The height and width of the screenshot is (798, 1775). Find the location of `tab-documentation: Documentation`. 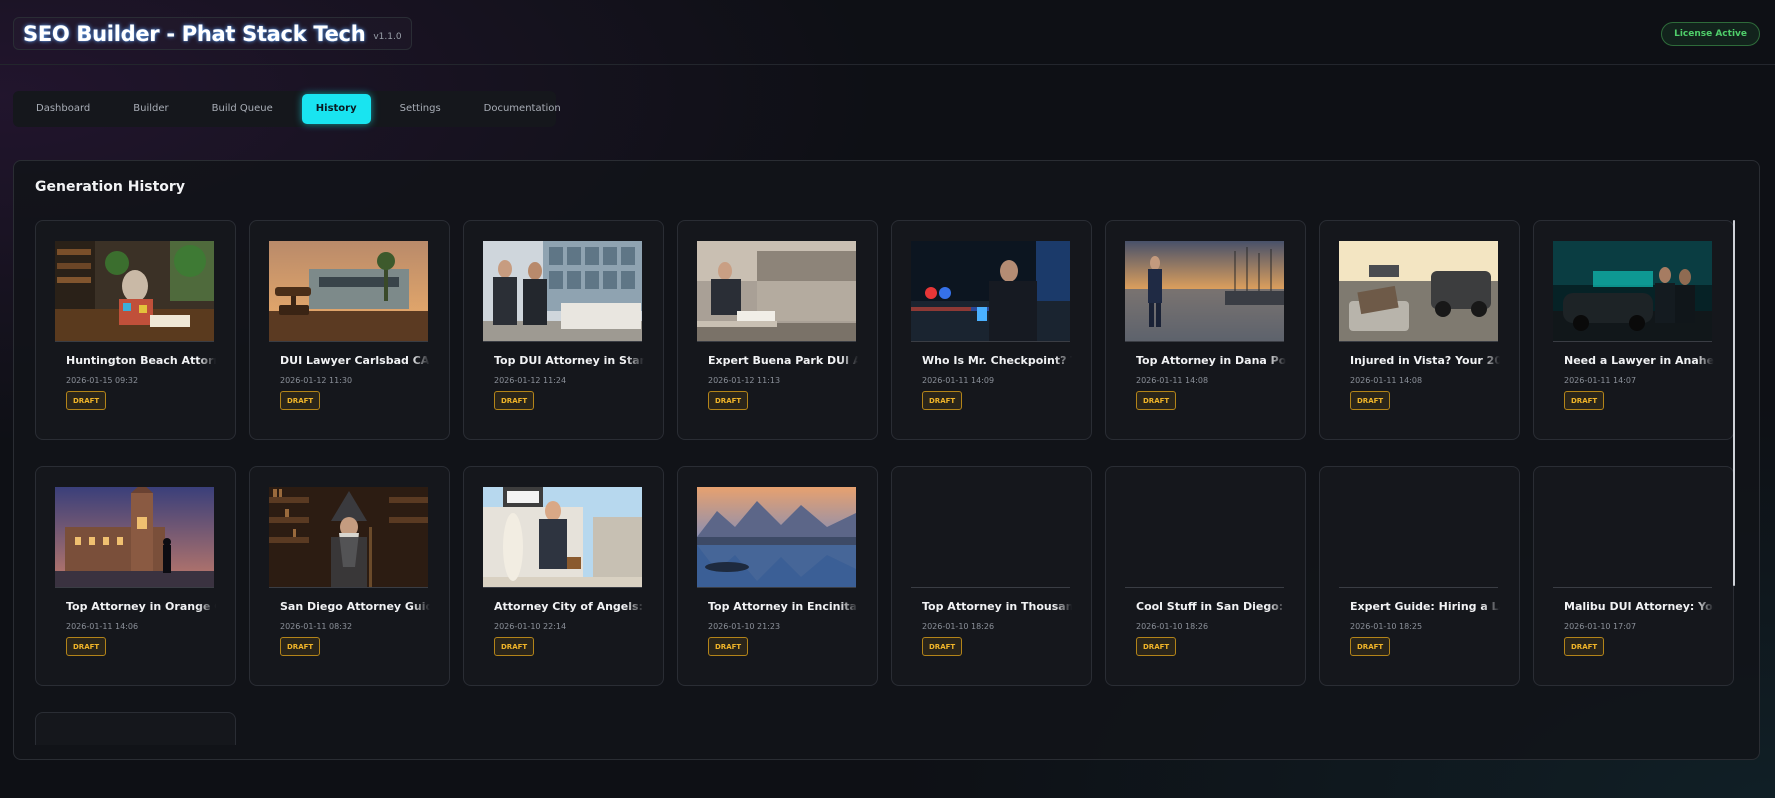

tab-documentation: Documentation is located at coordinates (522, 109).